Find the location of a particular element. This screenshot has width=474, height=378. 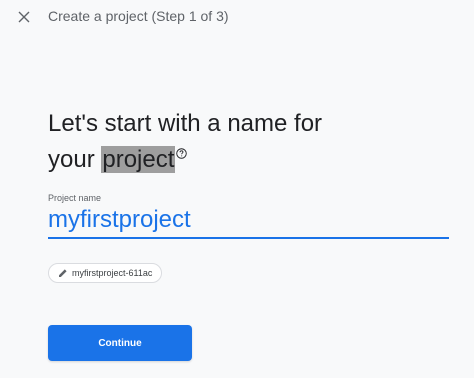

headline-line-1: Let's start with a name for is located at coordinates (185, 123).